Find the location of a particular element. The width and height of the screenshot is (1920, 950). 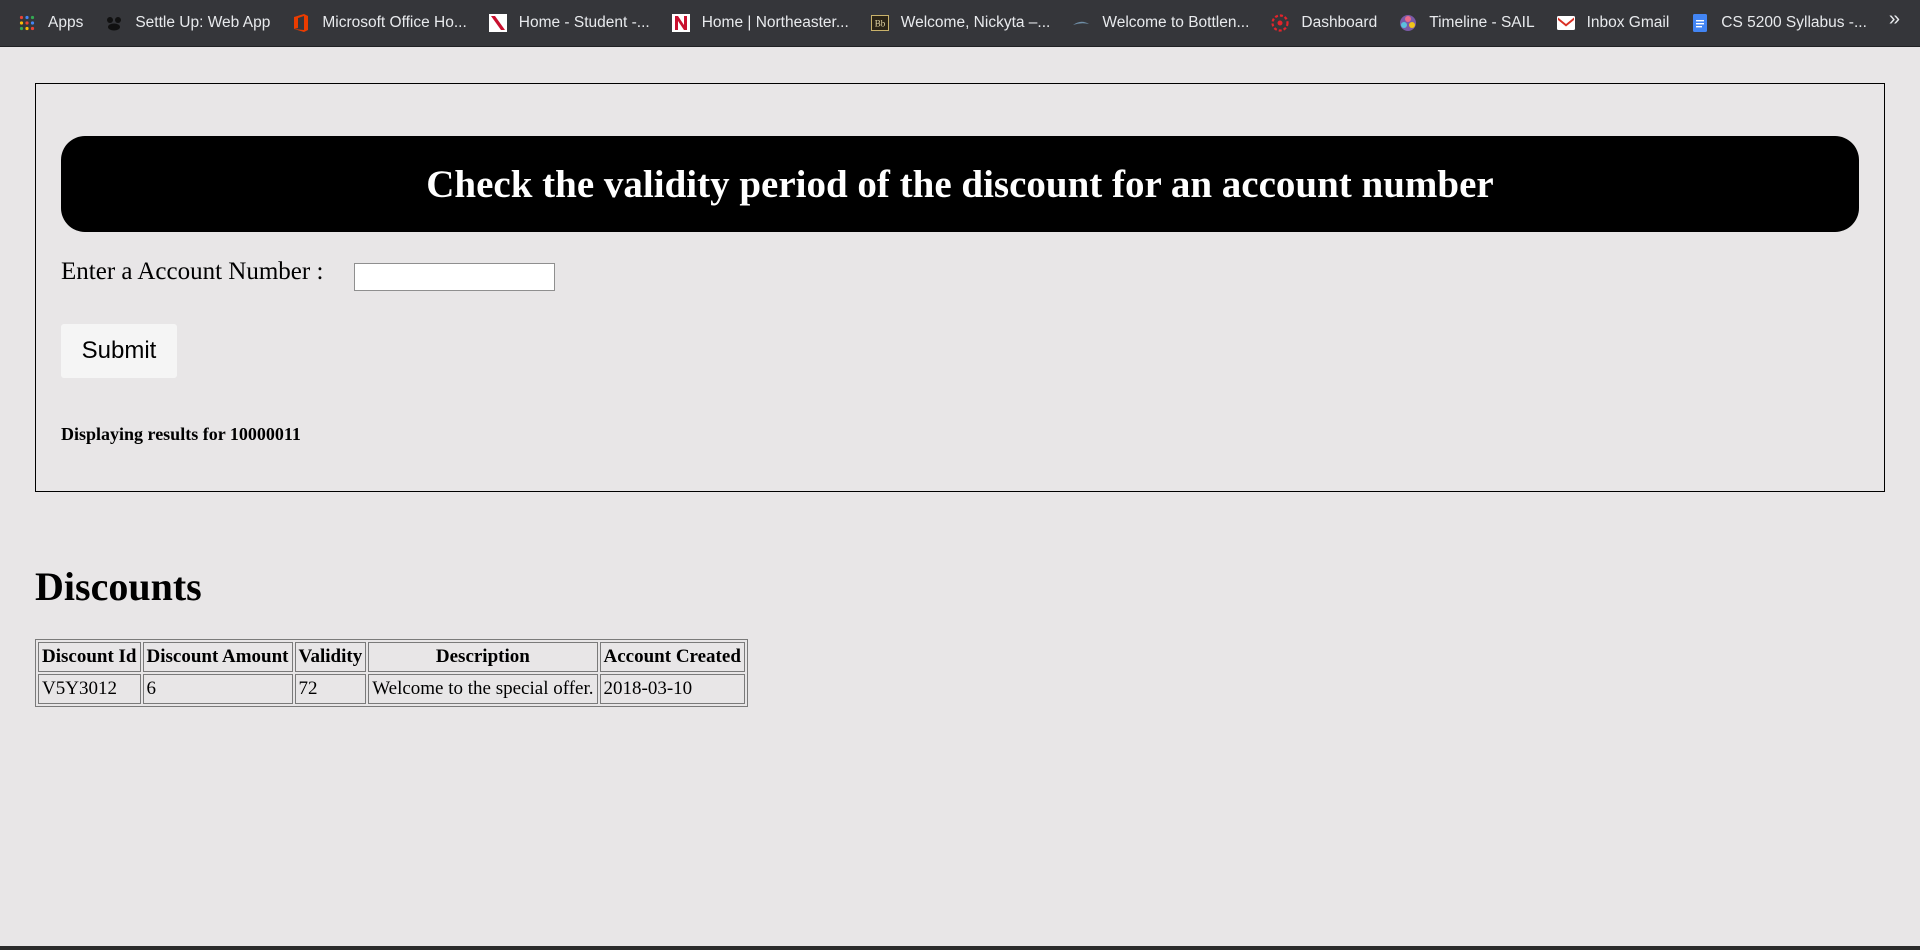

cell-discount-amount: 6 is located at coordinates (217, 689).